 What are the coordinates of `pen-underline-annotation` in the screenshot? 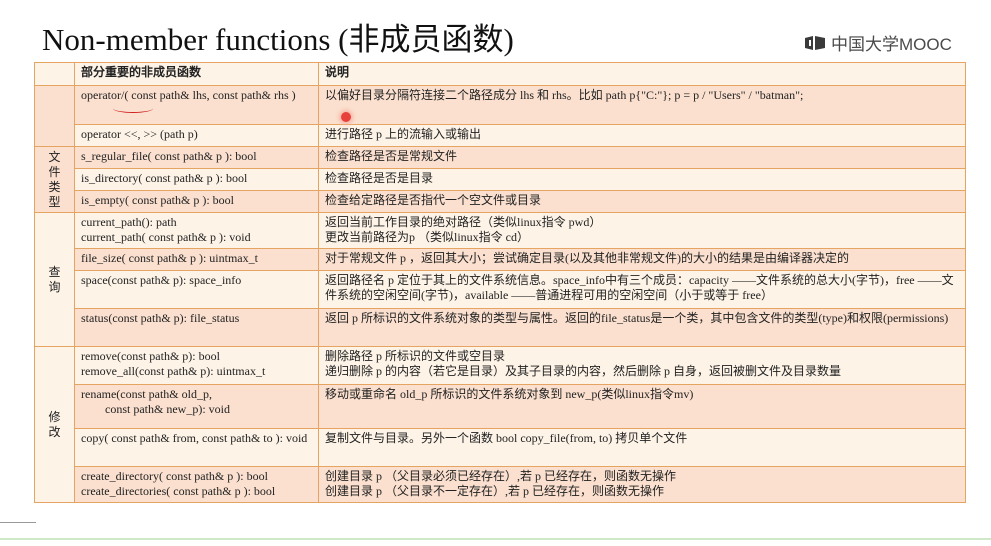 It's located at (133, 108).